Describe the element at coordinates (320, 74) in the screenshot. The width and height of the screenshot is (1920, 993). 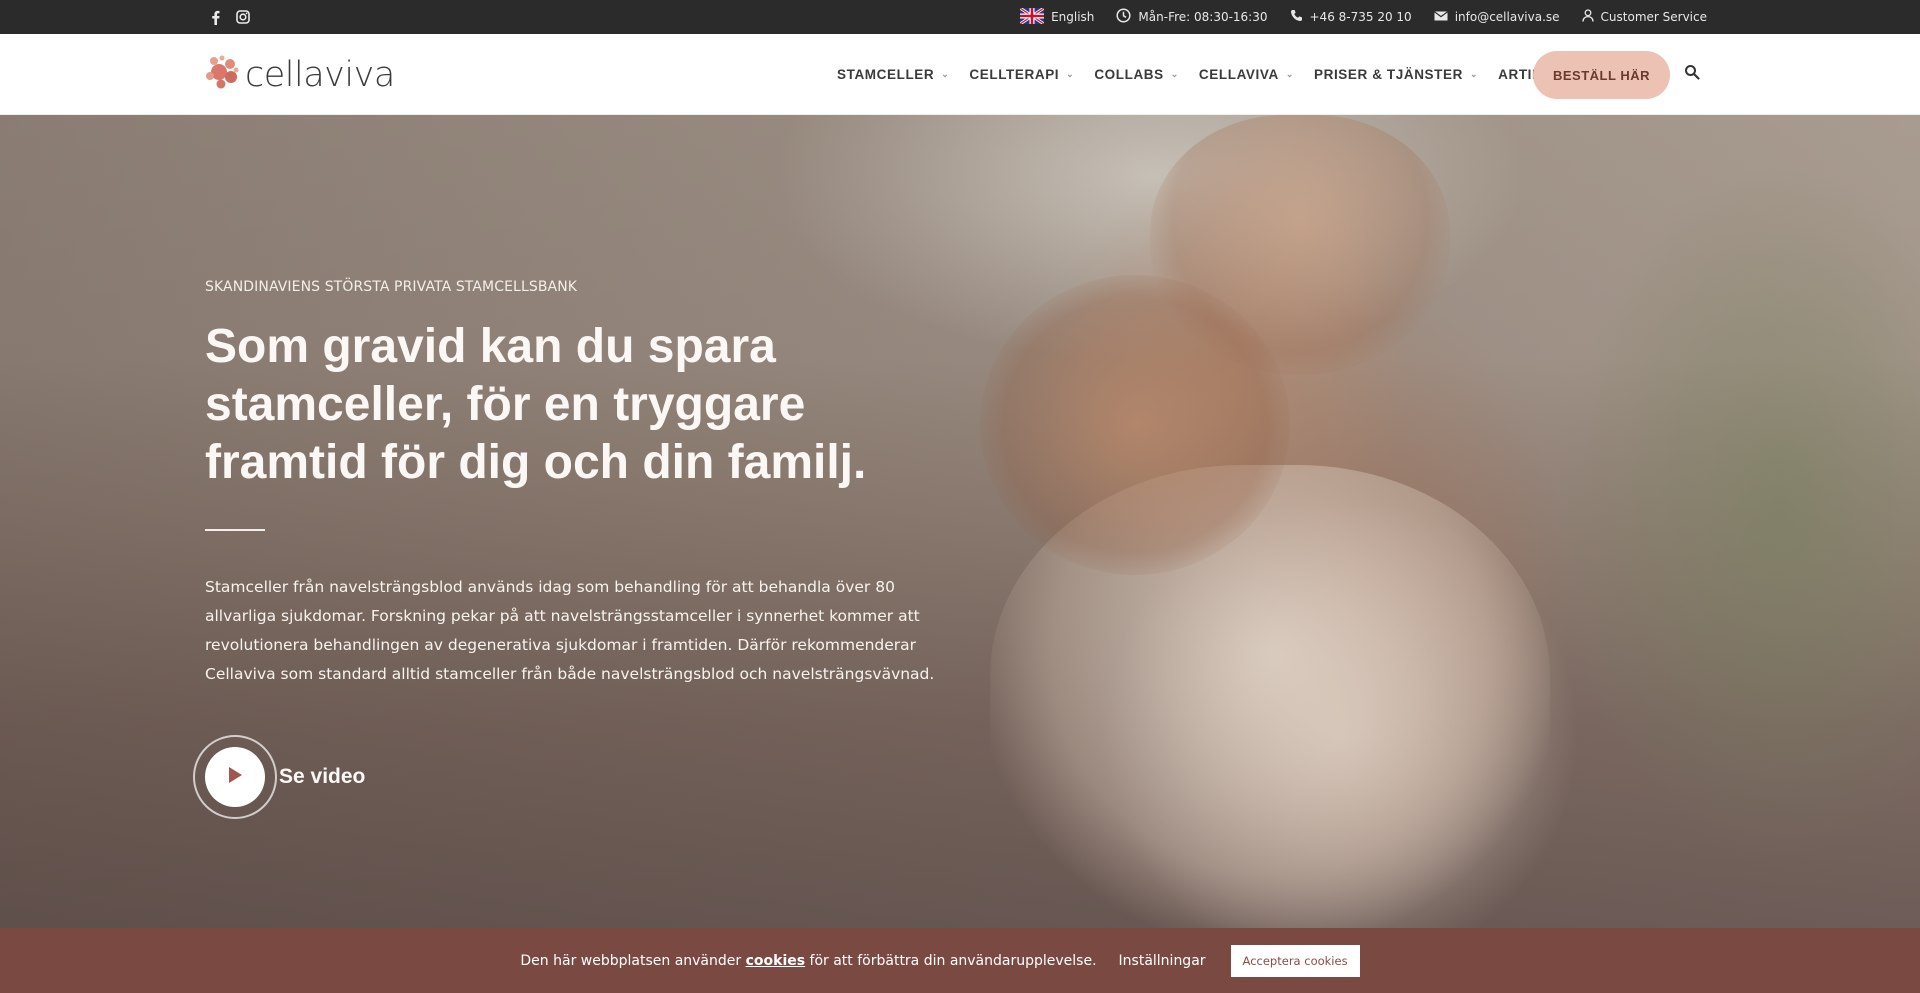
I see `logo-wordmark: cellaviva` at that location.